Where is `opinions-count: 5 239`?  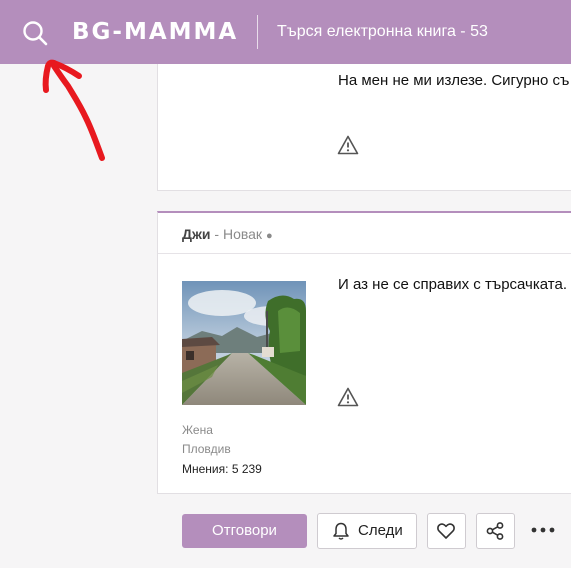
opinions-count: 5 239 is located at coordinates (246, 469).